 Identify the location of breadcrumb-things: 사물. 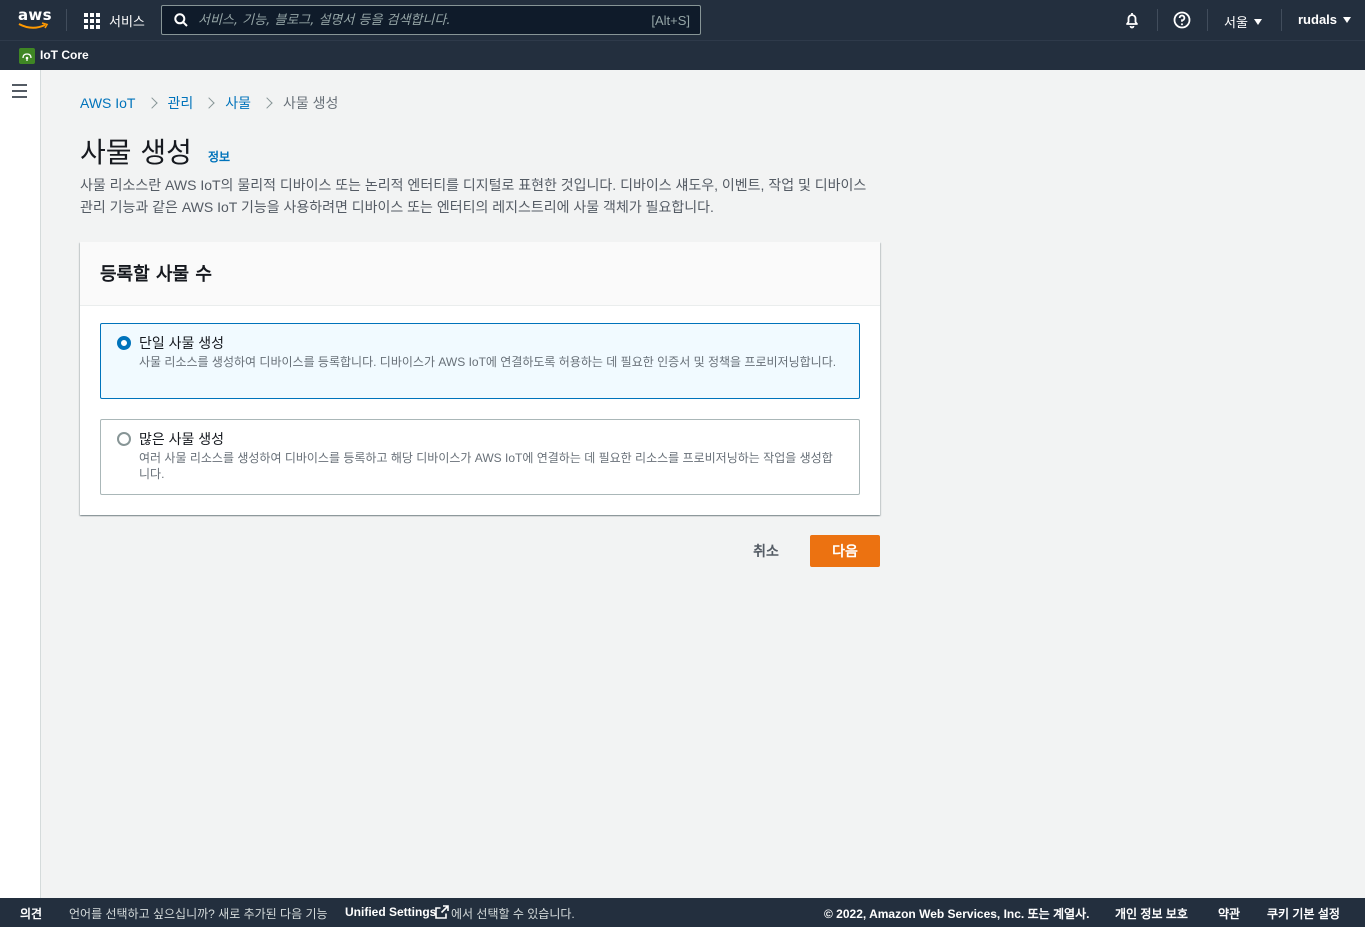
(238, 103).